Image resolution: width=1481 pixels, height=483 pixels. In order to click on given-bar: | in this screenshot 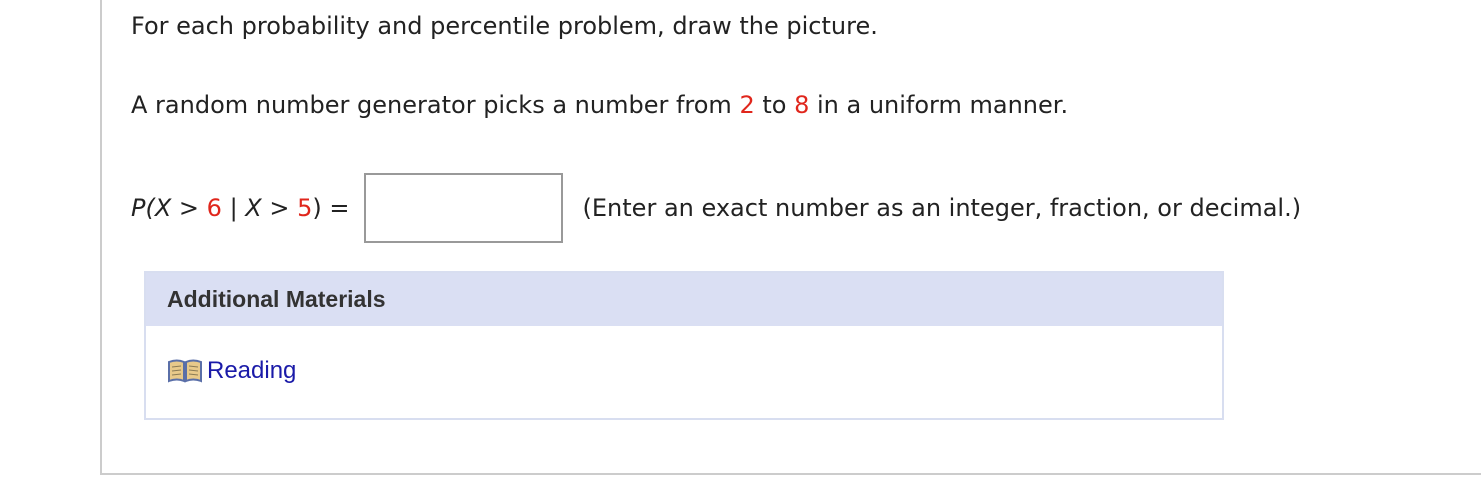, I will do `click(233, 208)`.